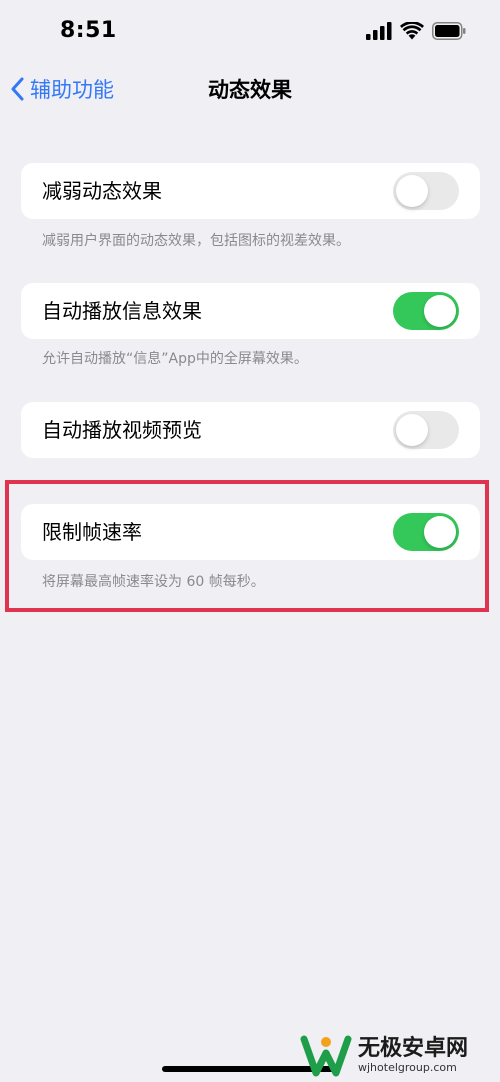  What do you see at coordinates (412, 31) in the screenshot?
I see `wifi-icon` at bounding box center [412, 31].